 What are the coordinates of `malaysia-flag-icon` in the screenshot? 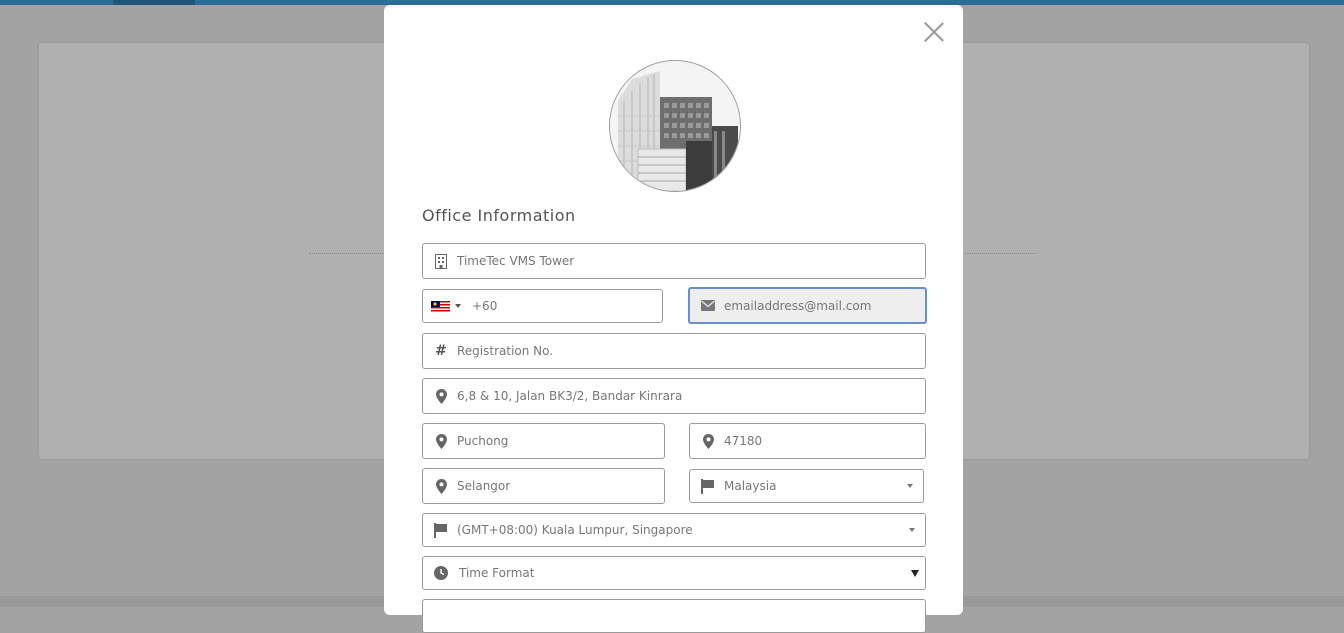 It's located at (440, 306).